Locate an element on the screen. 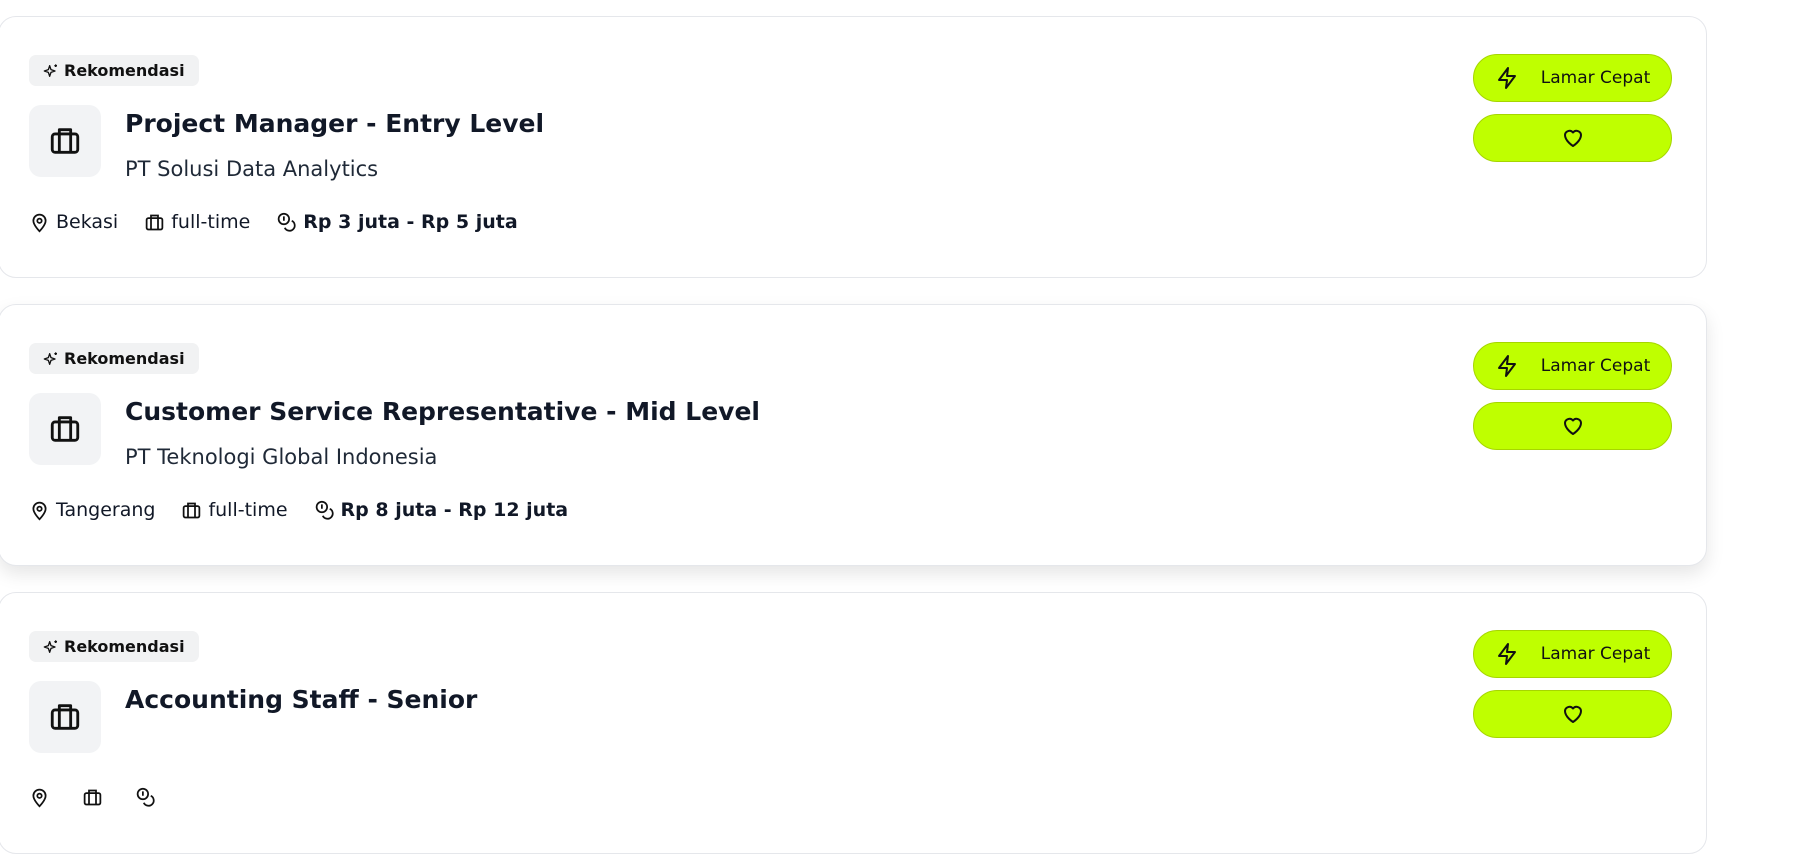  location: Tangerang is located at coordinates (92, 510).